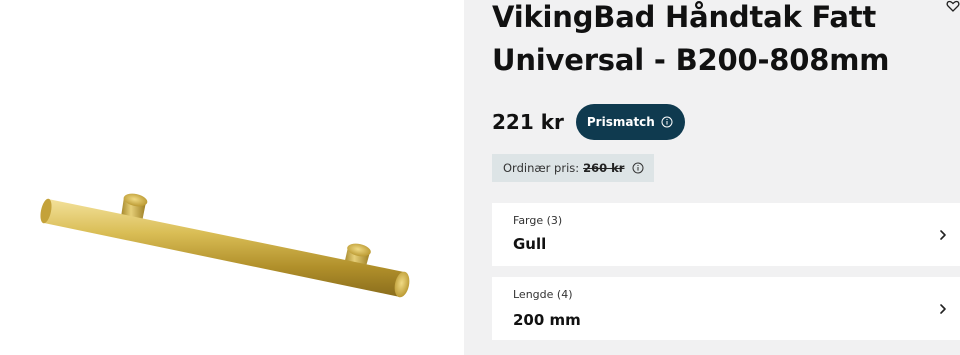 The height and width of the screenshot is (355, 960). Describe the element at coordinates (538, 220) in the screenshot. I see `color-option-label: Farge (3)` at that location.